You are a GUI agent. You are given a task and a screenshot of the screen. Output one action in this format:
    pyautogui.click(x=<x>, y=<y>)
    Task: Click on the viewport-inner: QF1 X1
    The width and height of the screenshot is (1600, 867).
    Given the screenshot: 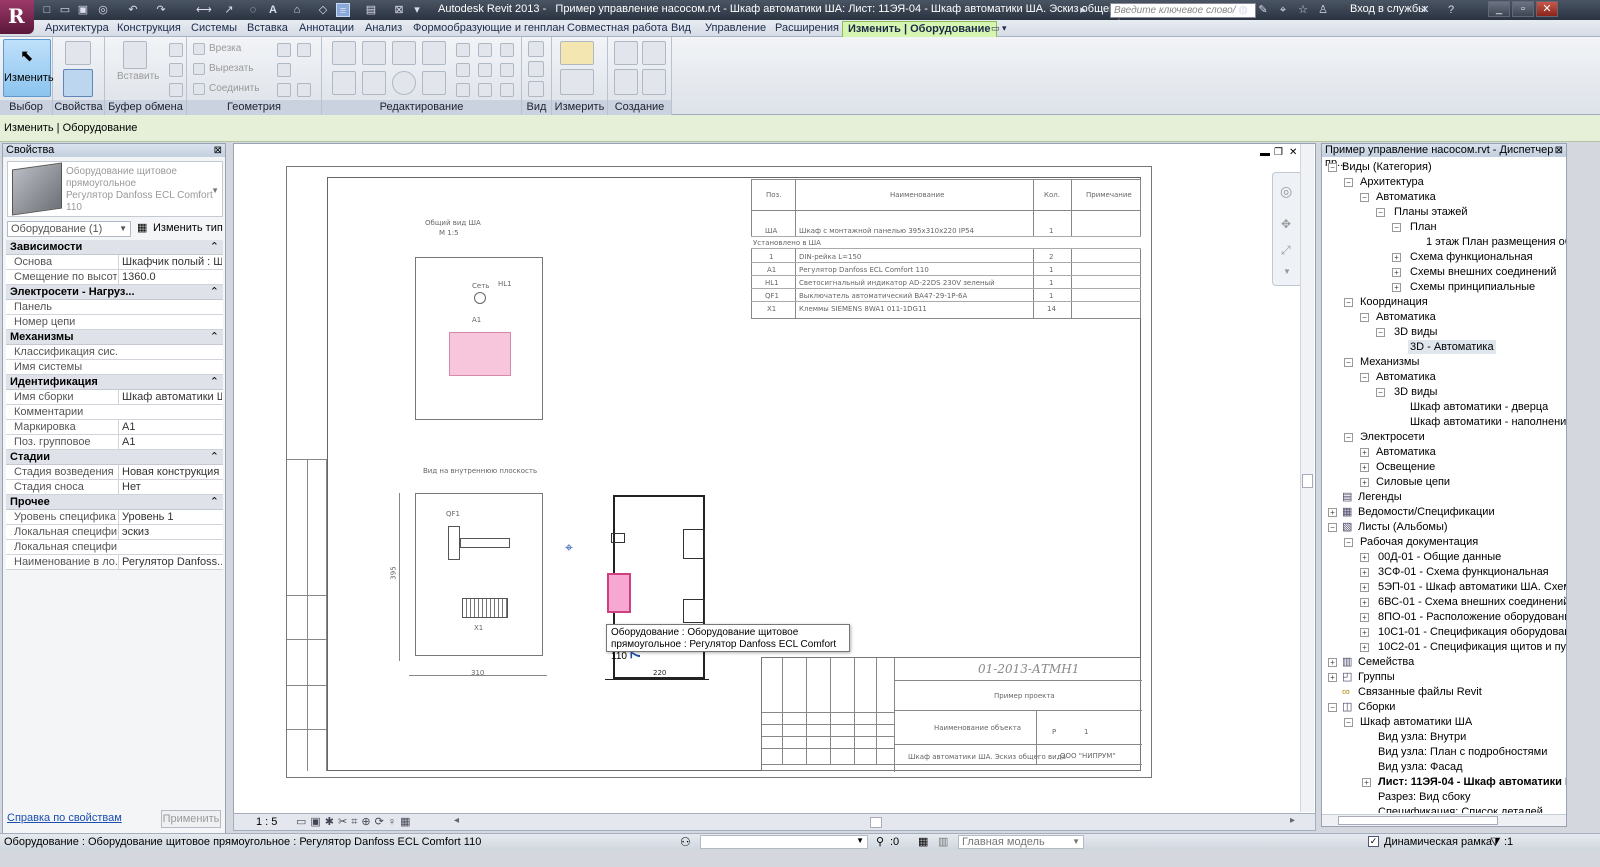 What is the action you would take?
    pyautogui.click(x=479, y=574)
    